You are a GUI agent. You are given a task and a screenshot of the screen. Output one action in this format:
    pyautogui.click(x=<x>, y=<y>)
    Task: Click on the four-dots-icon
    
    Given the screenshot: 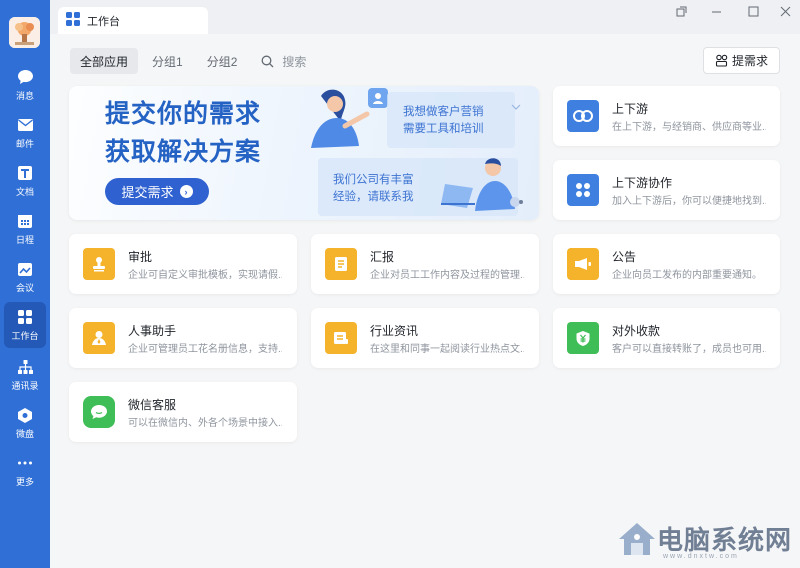 What is the action you would take?
    pyautogui.click(x=583, y=190)
    